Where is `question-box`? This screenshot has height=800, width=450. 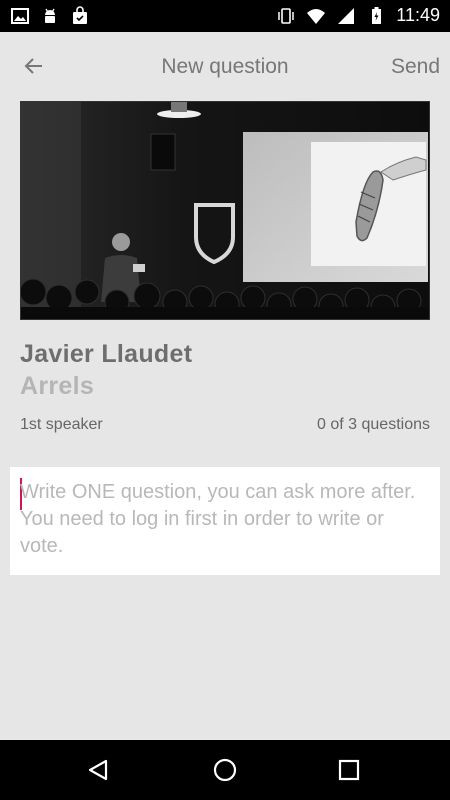 question-box is located at coordinates (225, 521).